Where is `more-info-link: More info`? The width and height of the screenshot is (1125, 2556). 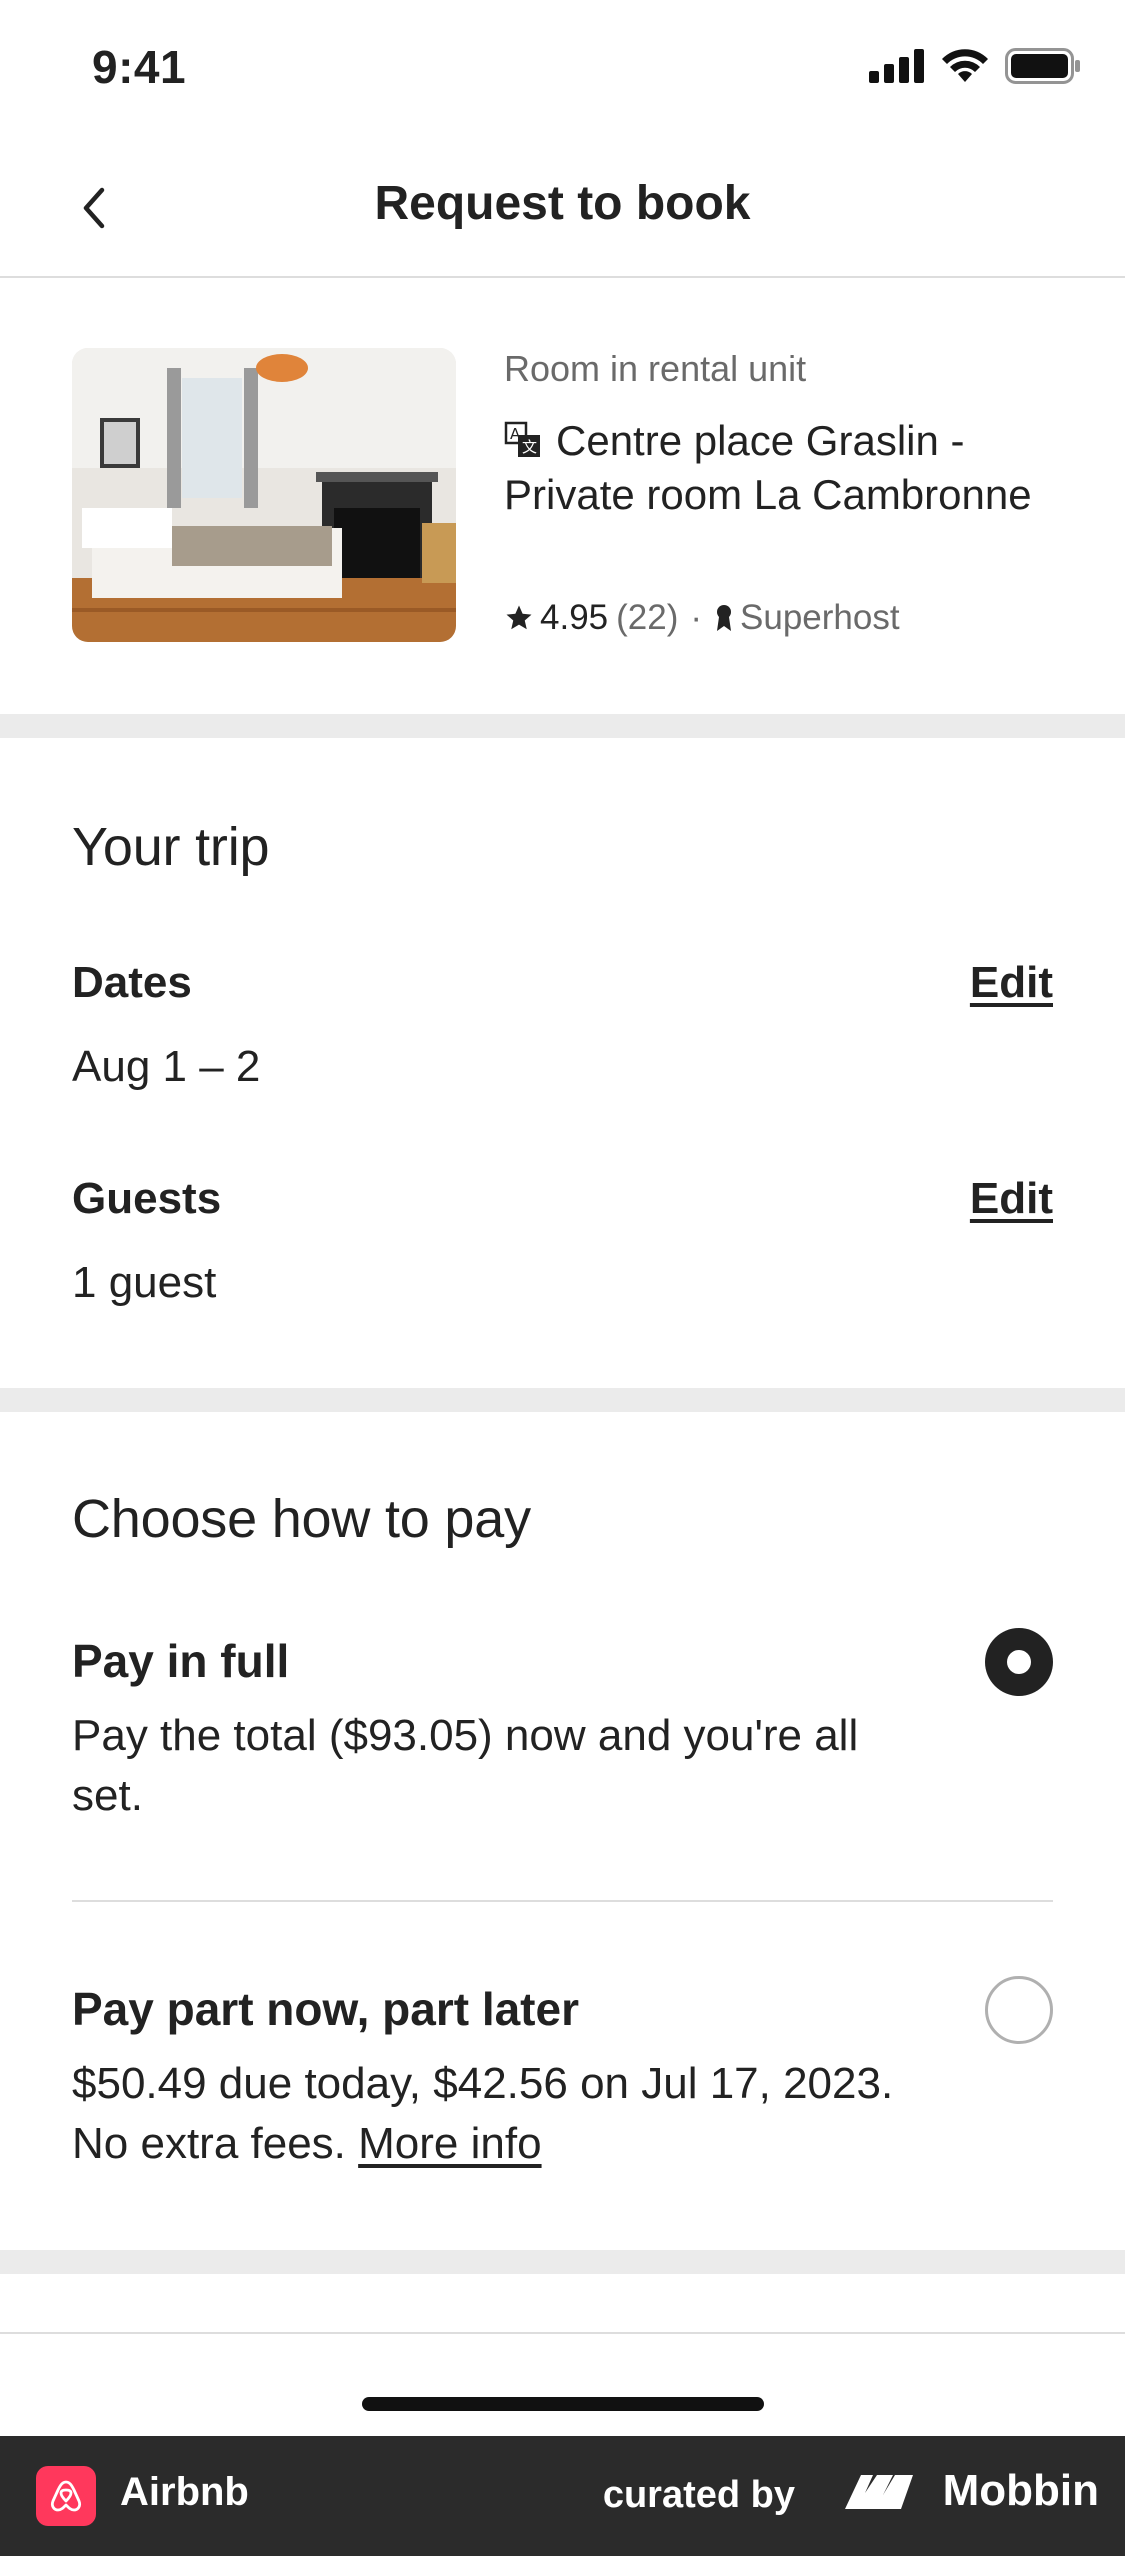 more-info-link: More info is located at coordinates (449, 2143).